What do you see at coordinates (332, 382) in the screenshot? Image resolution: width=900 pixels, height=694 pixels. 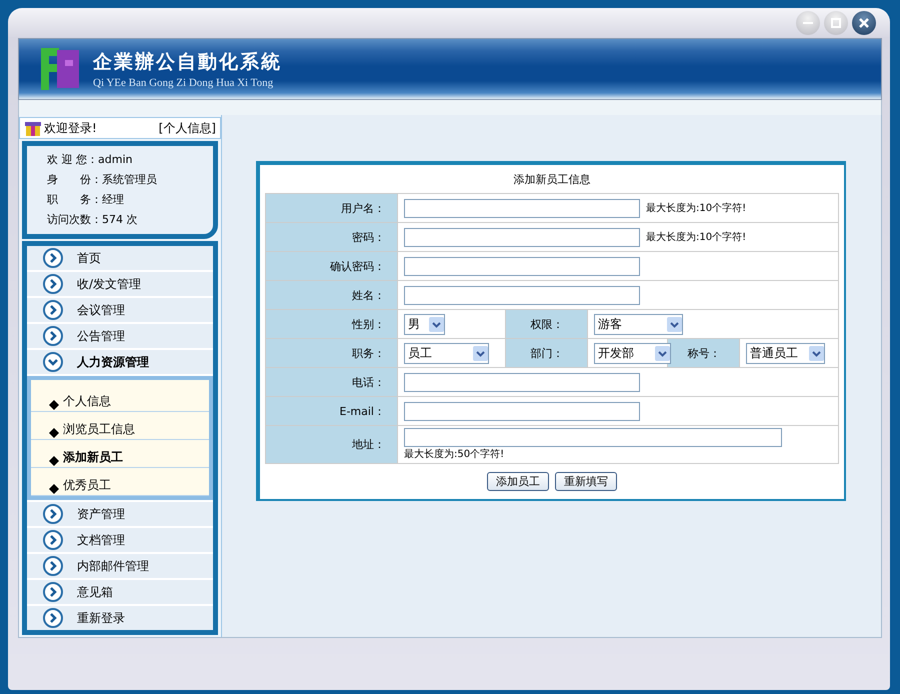 I see `field-label: 电话：` at bounding box center [332, 382].